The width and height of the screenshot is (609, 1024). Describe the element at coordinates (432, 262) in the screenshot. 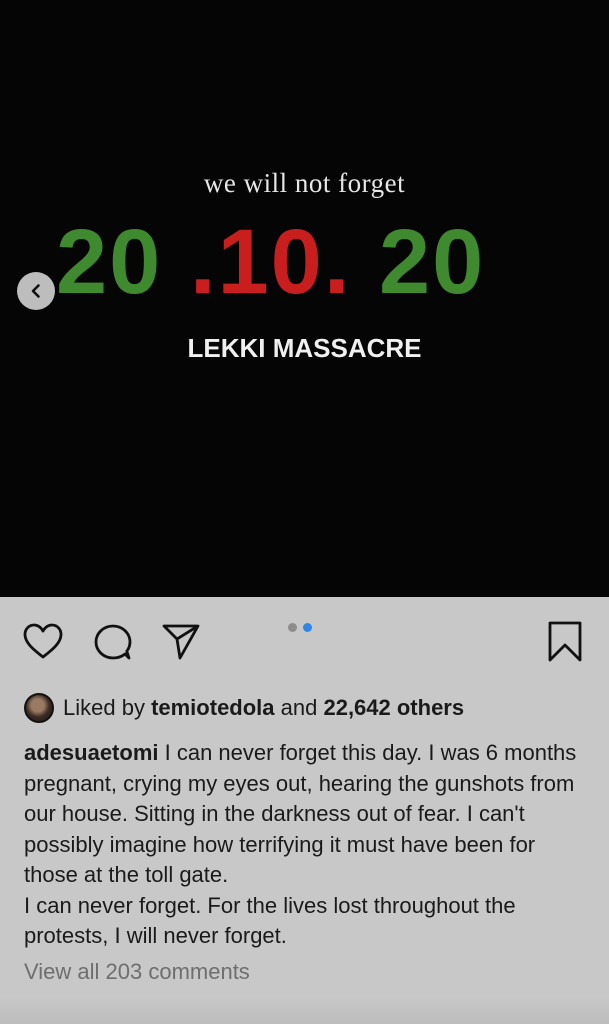

I see `date-part-year: 20` at that location.